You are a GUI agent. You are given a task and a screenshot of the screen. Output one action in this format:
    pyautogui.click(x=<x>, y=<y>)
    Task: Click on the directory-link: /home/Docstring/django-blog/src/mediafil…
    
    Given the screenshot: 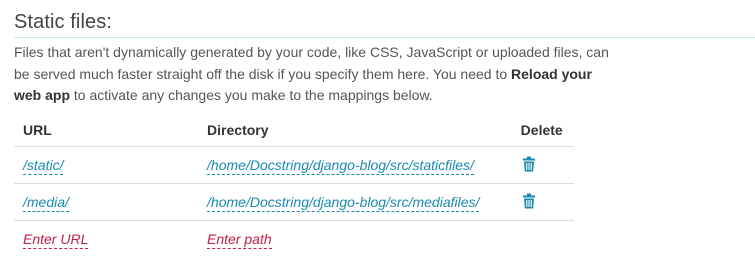 What is the action you would take?
    pyautogui.click(x=343, y=203)
    